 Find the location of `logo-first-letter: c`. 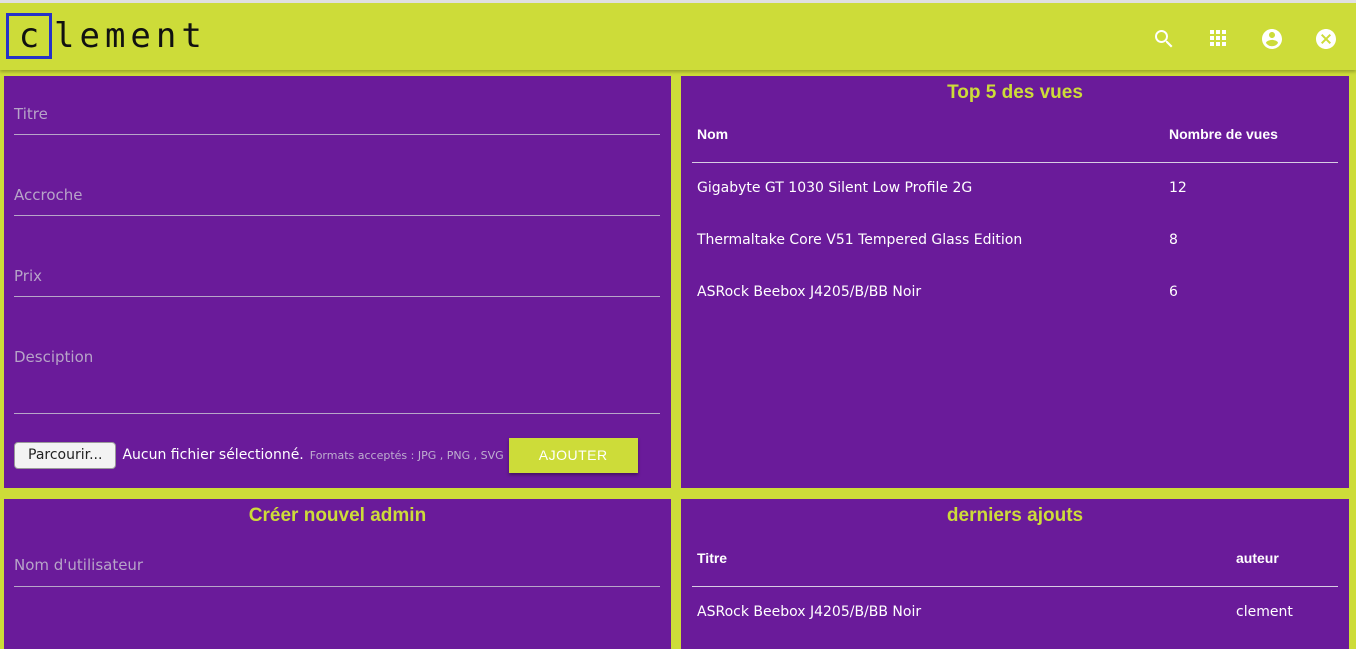

logo-first-letter: c is located at coordinates (29, 36).